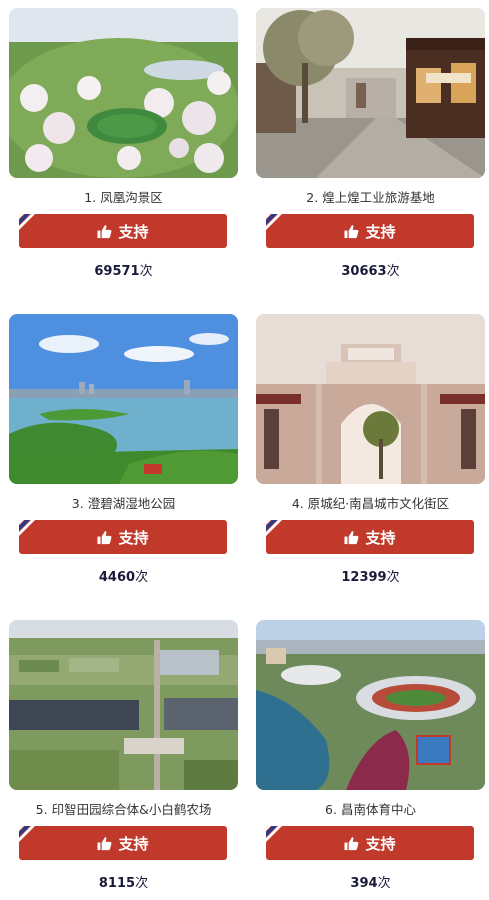  Describe the element at coordinates (370, 399) in the screenshot. I see `attraction-photo-yuanchengji` at that location.